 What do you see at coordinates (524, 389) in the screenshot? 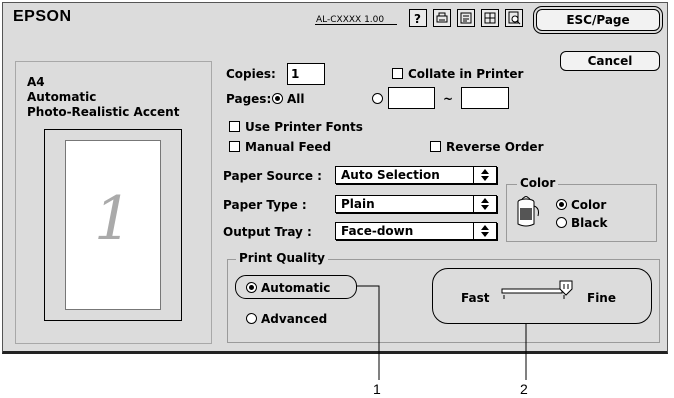
I see `callout-2-label: 2` at bounding box center [524, 389].